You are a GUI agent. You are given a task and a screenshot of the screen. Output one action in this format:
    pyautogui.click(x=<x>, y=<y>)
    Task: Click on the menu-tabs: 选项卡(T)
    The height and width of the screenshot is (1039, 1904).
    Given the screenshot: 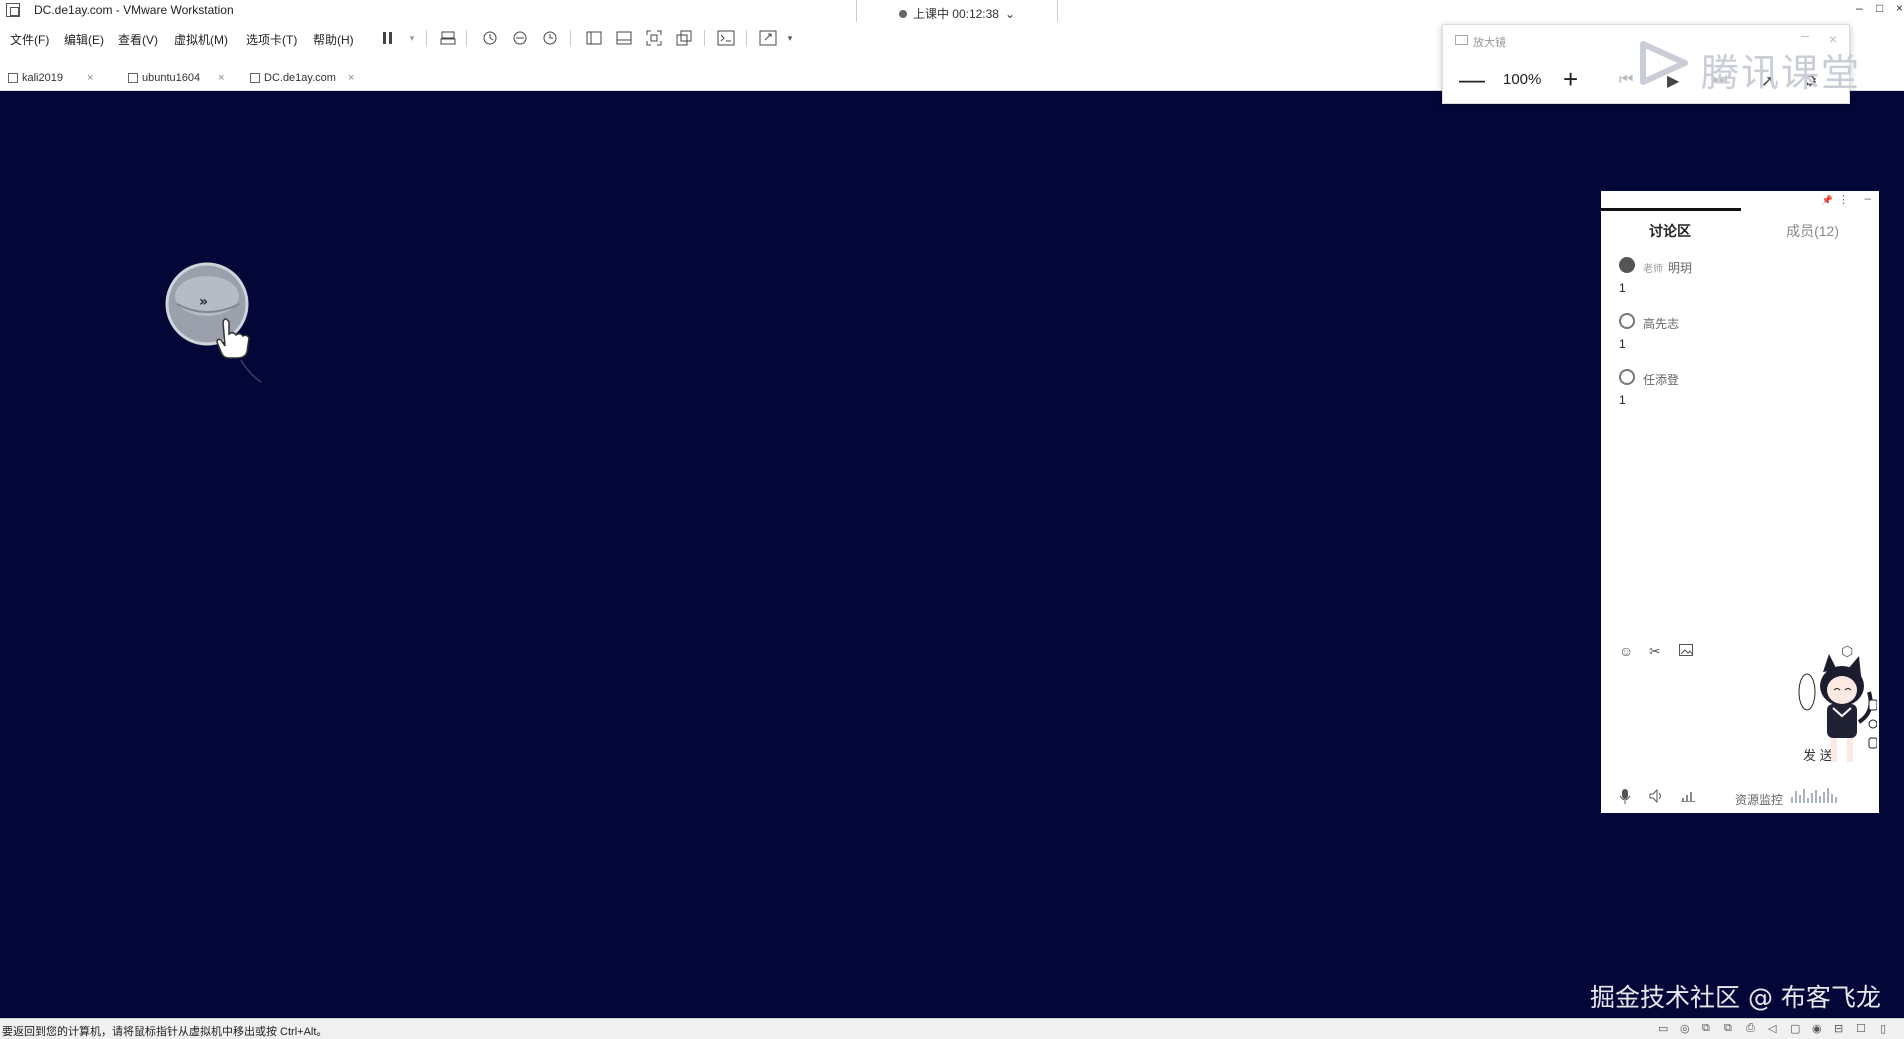 What is the action you would take?
    pyautogui.click(x=271, y=39)
    